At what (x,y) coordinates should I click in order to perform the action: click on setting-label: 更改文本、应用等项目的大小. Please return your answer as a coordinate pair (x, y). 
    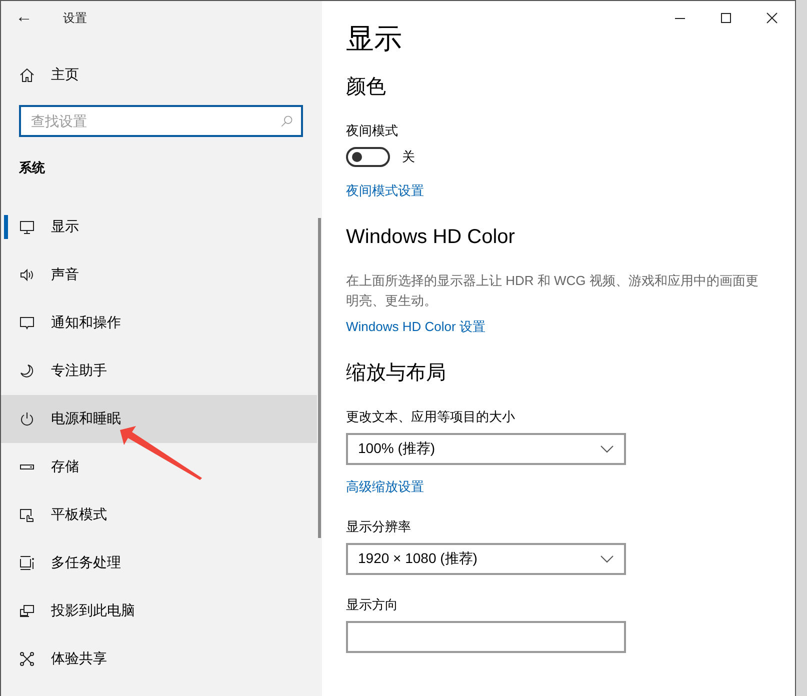
    Looking at the image, I should click on (431, 417).